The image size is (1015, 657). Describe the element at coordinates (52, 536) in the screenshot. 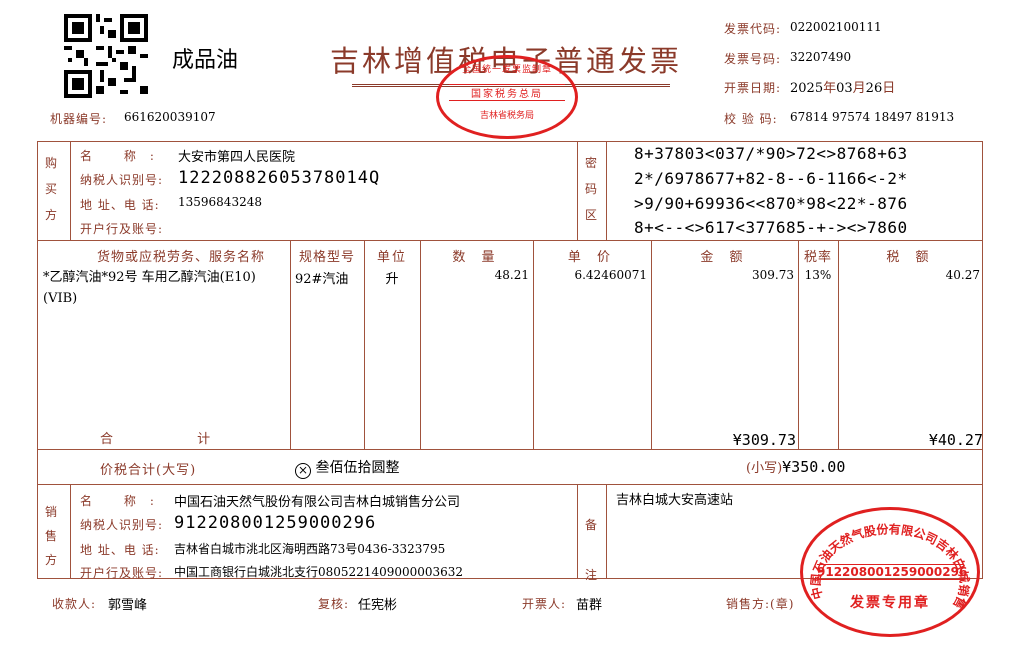

I see `seller-side-label: 销售方` at that location.